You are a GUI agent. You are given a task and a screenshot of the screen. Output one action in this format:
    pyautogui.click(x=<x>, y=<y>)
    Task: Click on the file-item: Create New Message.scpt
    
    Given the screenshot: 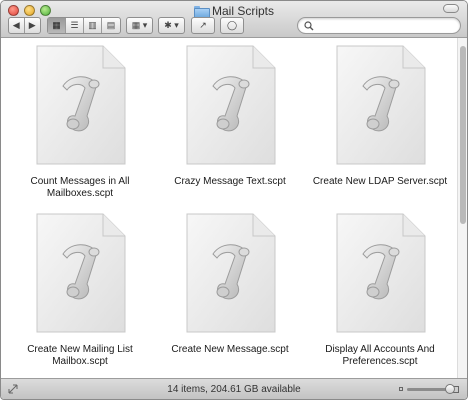 What is the action you would take?
    pyautogui.click(x=230, y=284)
    